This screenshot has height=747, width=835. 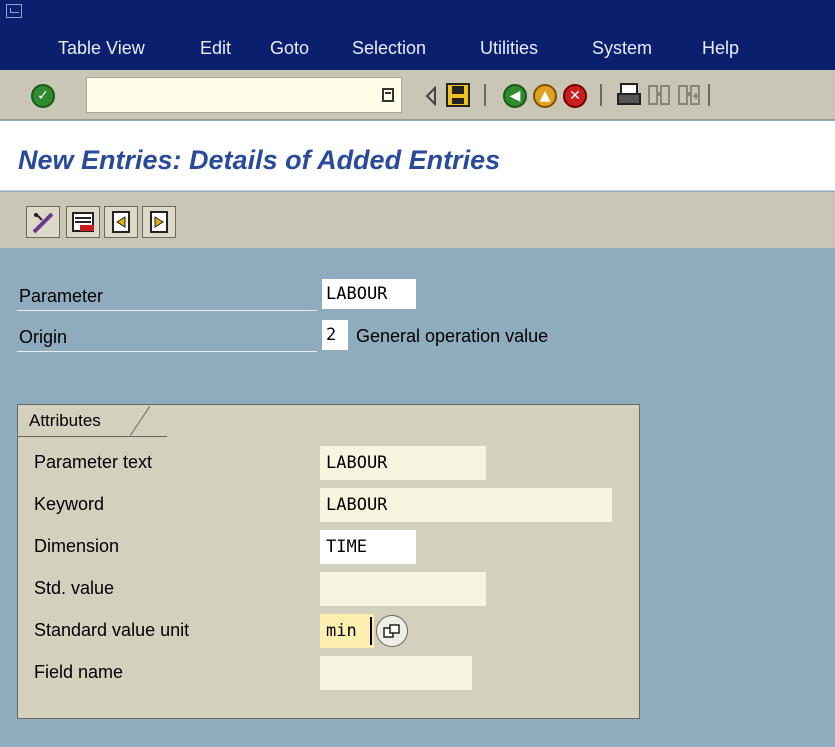 What do you see at coordinates (121, 222) in the screenshot?
I see `previous-entry-icon` at bounding box center [121, 222].